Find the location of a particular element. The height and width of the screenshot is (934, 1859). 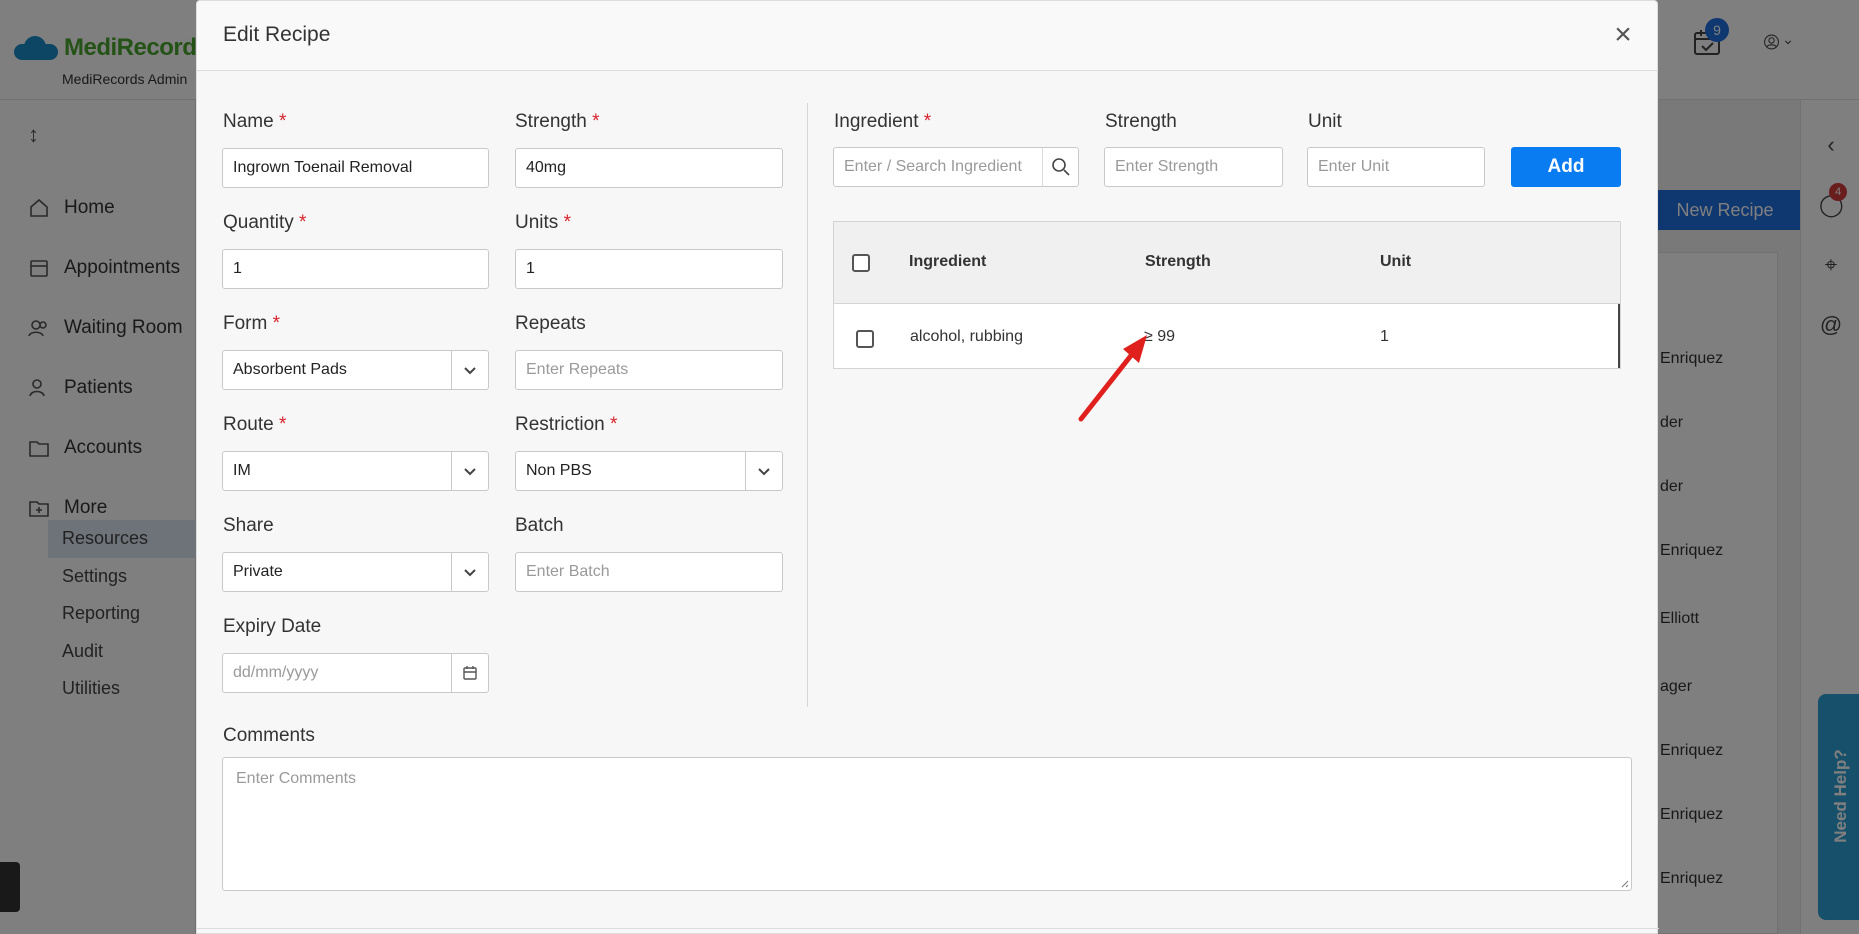

comments-textarea: Enter Comments is located at coordinates (927, 824).